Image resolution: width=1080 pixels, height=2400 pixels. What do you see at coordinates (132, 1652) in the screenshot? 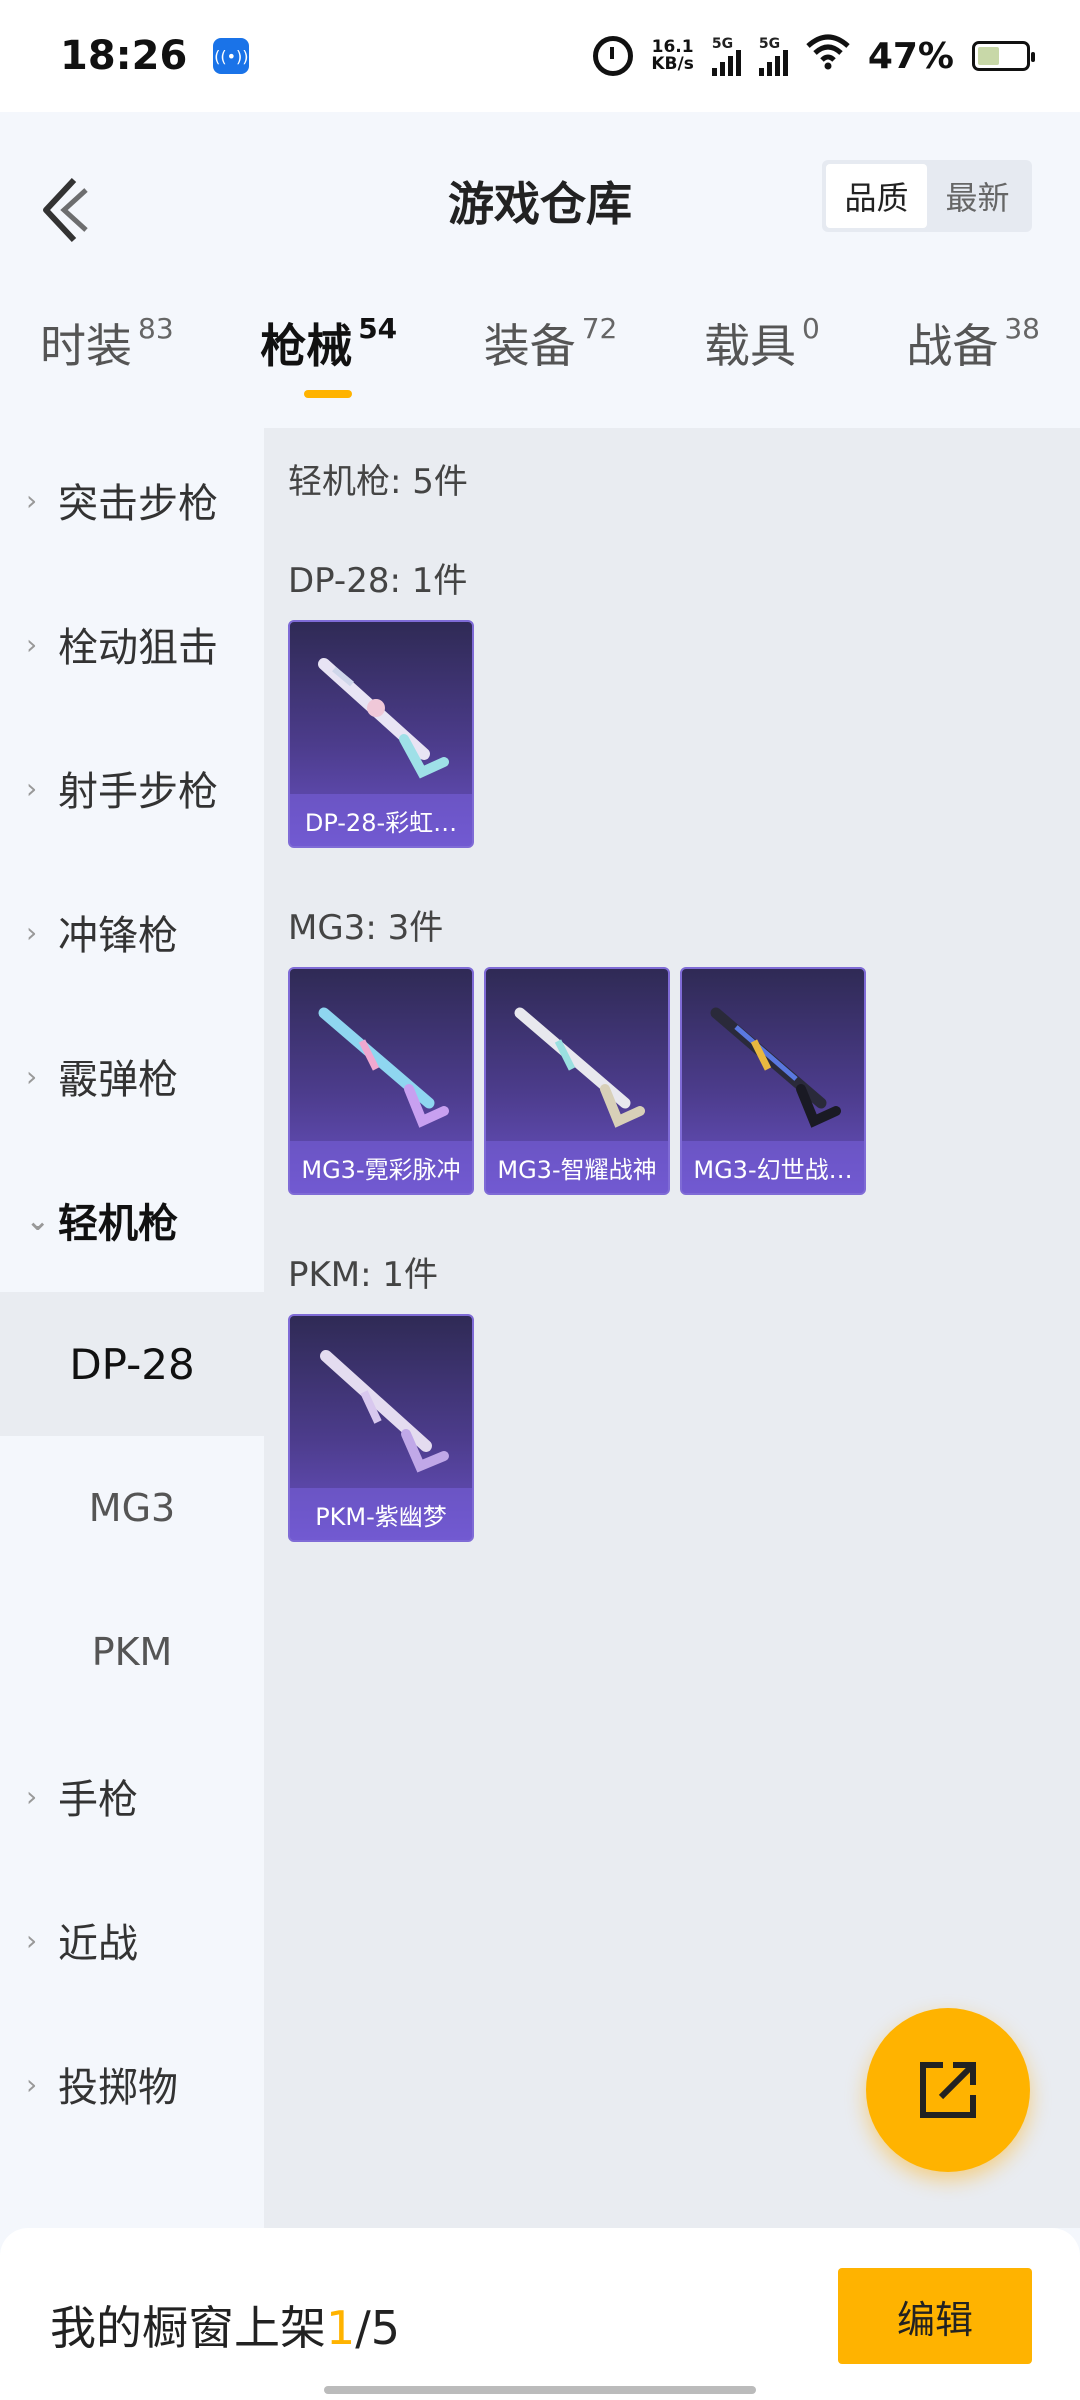
I see `sidebar-subitem-pkm: PKM` at bounding box center [132, 1652].